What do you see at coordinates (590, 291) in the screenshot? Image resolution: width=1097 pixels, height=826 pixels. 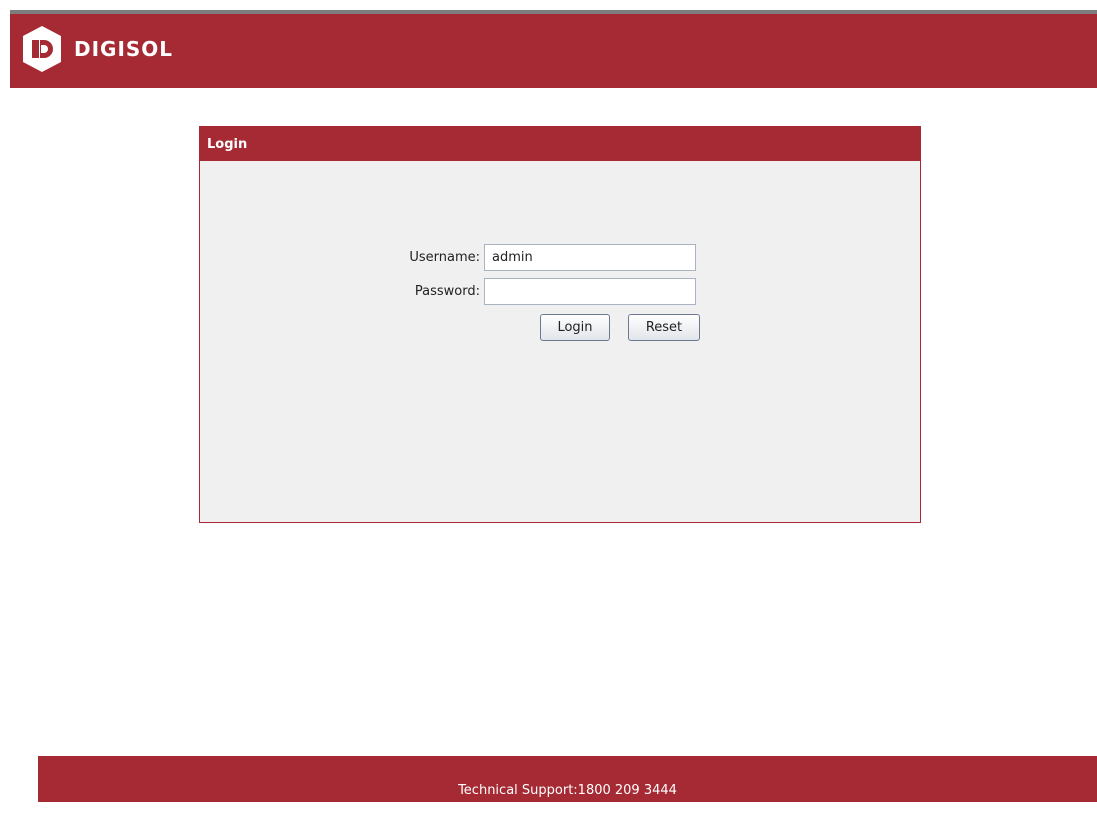 I see `password-input` at bounding box center [590, 291].